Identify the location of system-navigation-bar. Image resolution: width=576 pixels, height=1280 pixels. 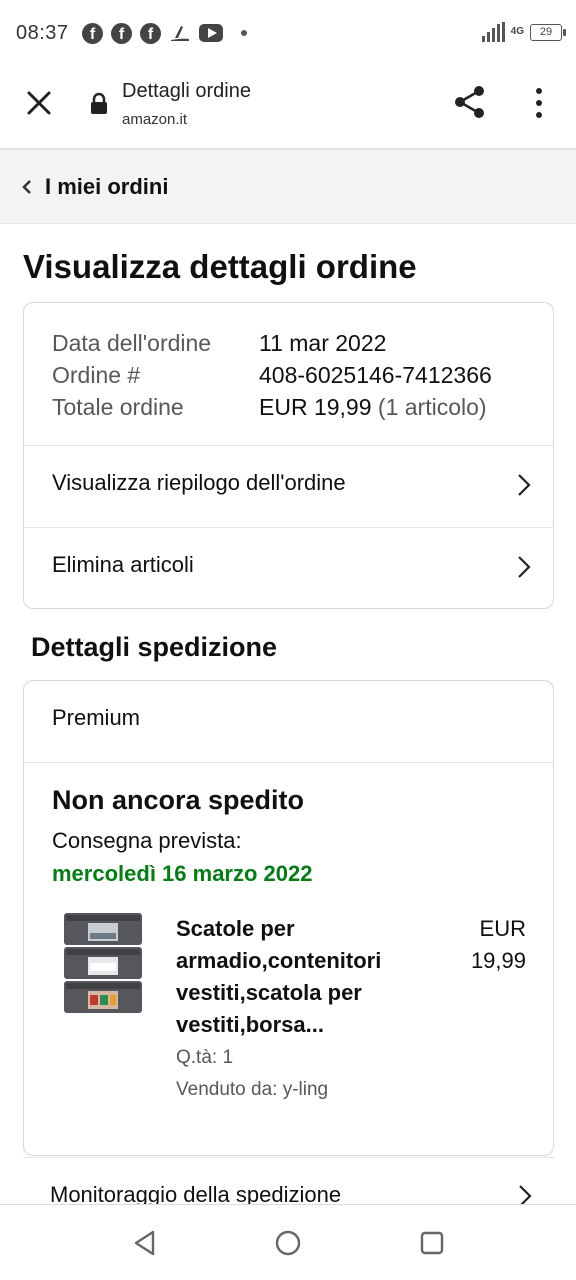
(288, 1242).